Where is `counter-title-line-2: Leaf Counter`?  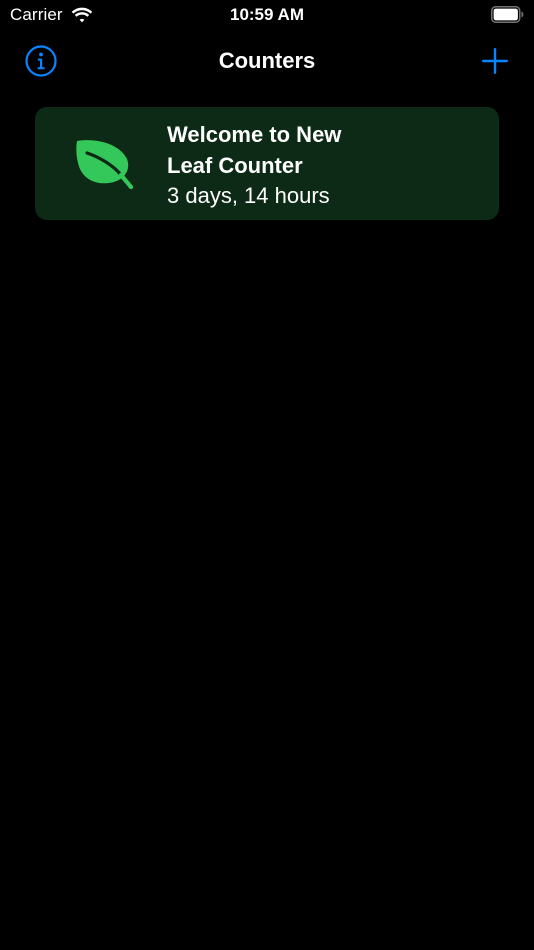 counter-title-line-2: Leaf Counter is located at coordinates (235, 165).